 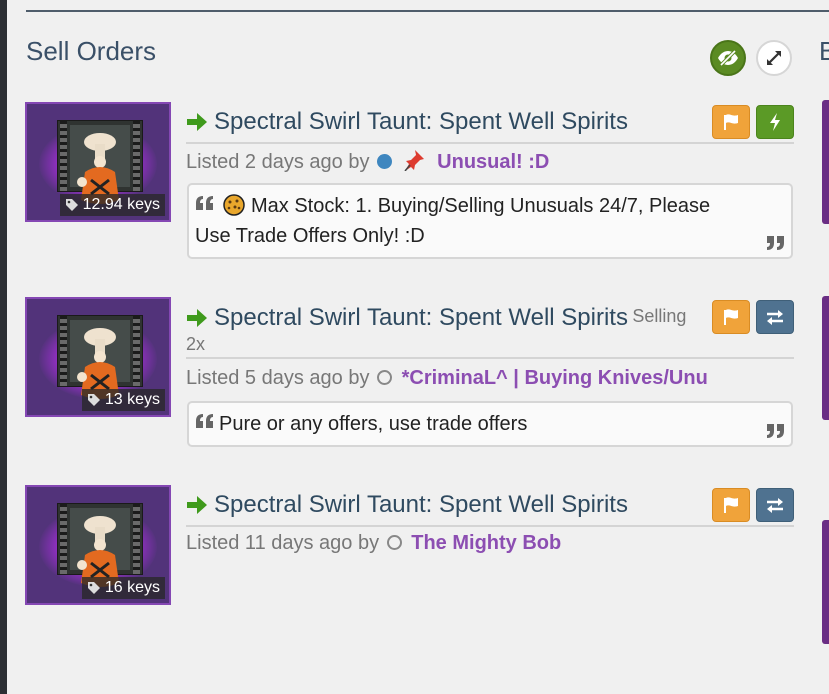 I want to click on listing-info: Listed 11 days ago by The Mighty Bob, so click(x=373, y=543).